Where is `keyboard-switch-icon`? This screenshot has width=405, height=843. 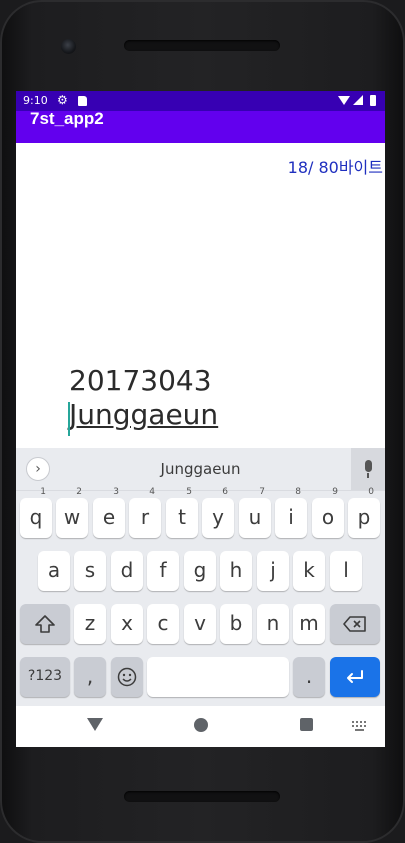
keyboard-switch-icon is located at coordinates (359, 726).